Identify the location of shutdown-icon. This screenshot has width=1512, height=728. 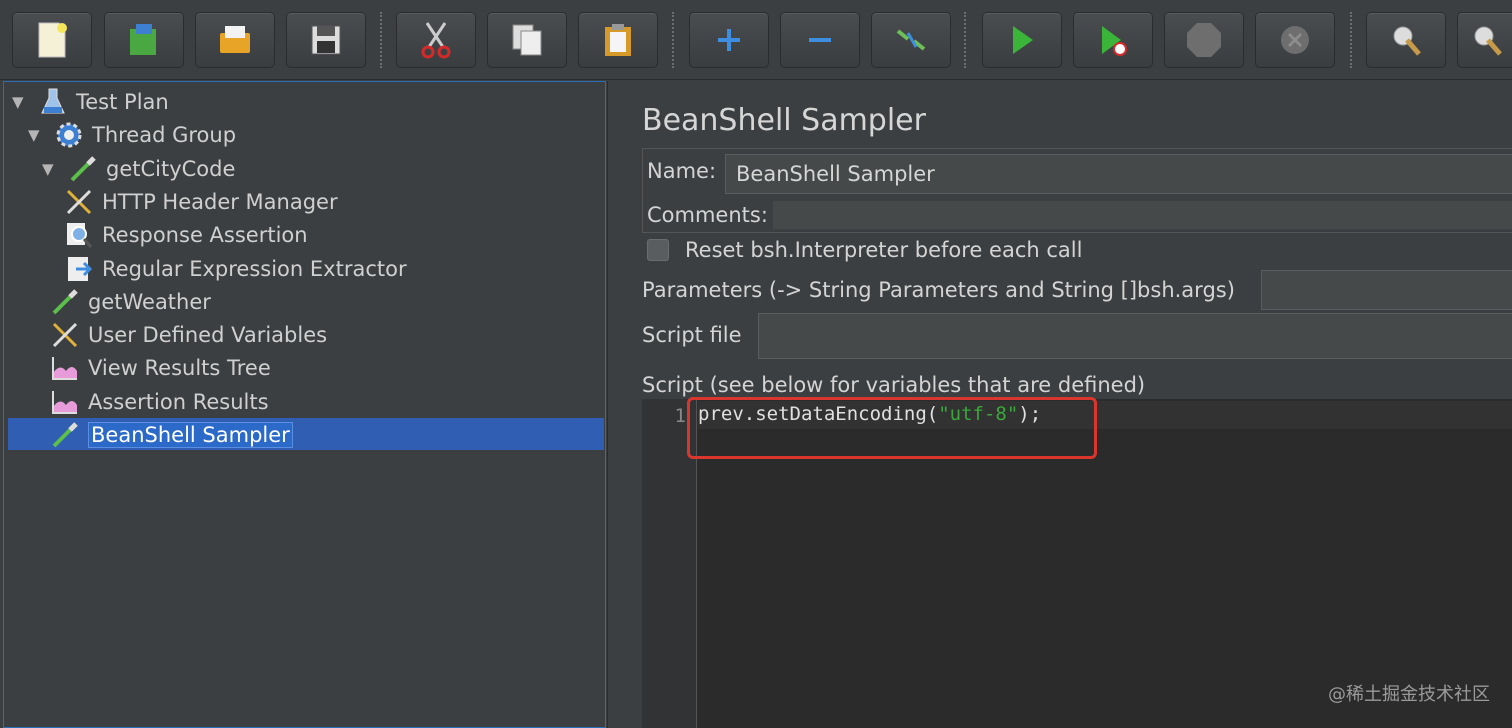
(1295, 40).